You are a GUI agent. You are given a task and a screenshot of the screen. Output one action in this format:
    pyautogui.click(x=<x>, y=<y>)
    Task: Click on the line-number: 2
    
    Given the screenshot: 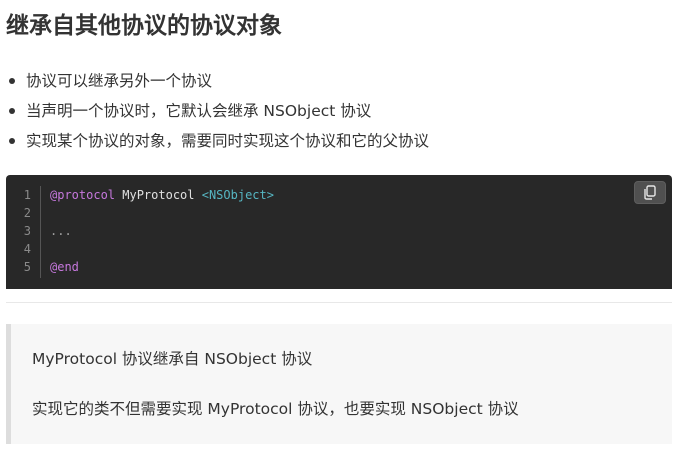 What is the action you would take?
    pyautogui.click(x=27, y=213)
    